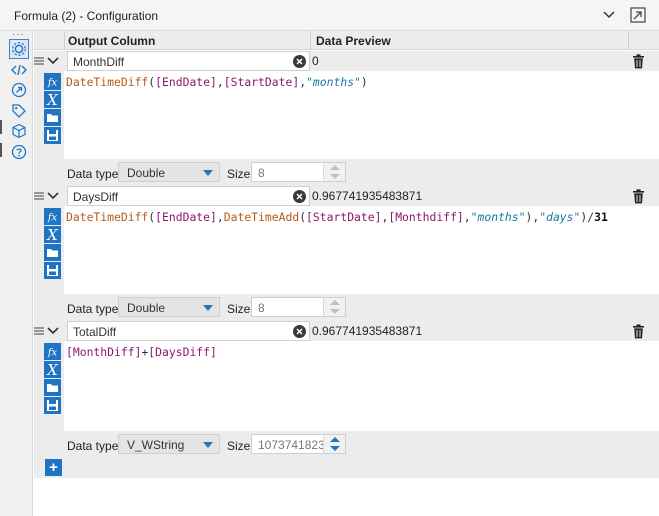 This screenshot has width=659, height=516. What do you see at coordinates (95, 197) in the screenshot?
I see `output-column-name: DaysDiff` at bounding box center [95, 197].